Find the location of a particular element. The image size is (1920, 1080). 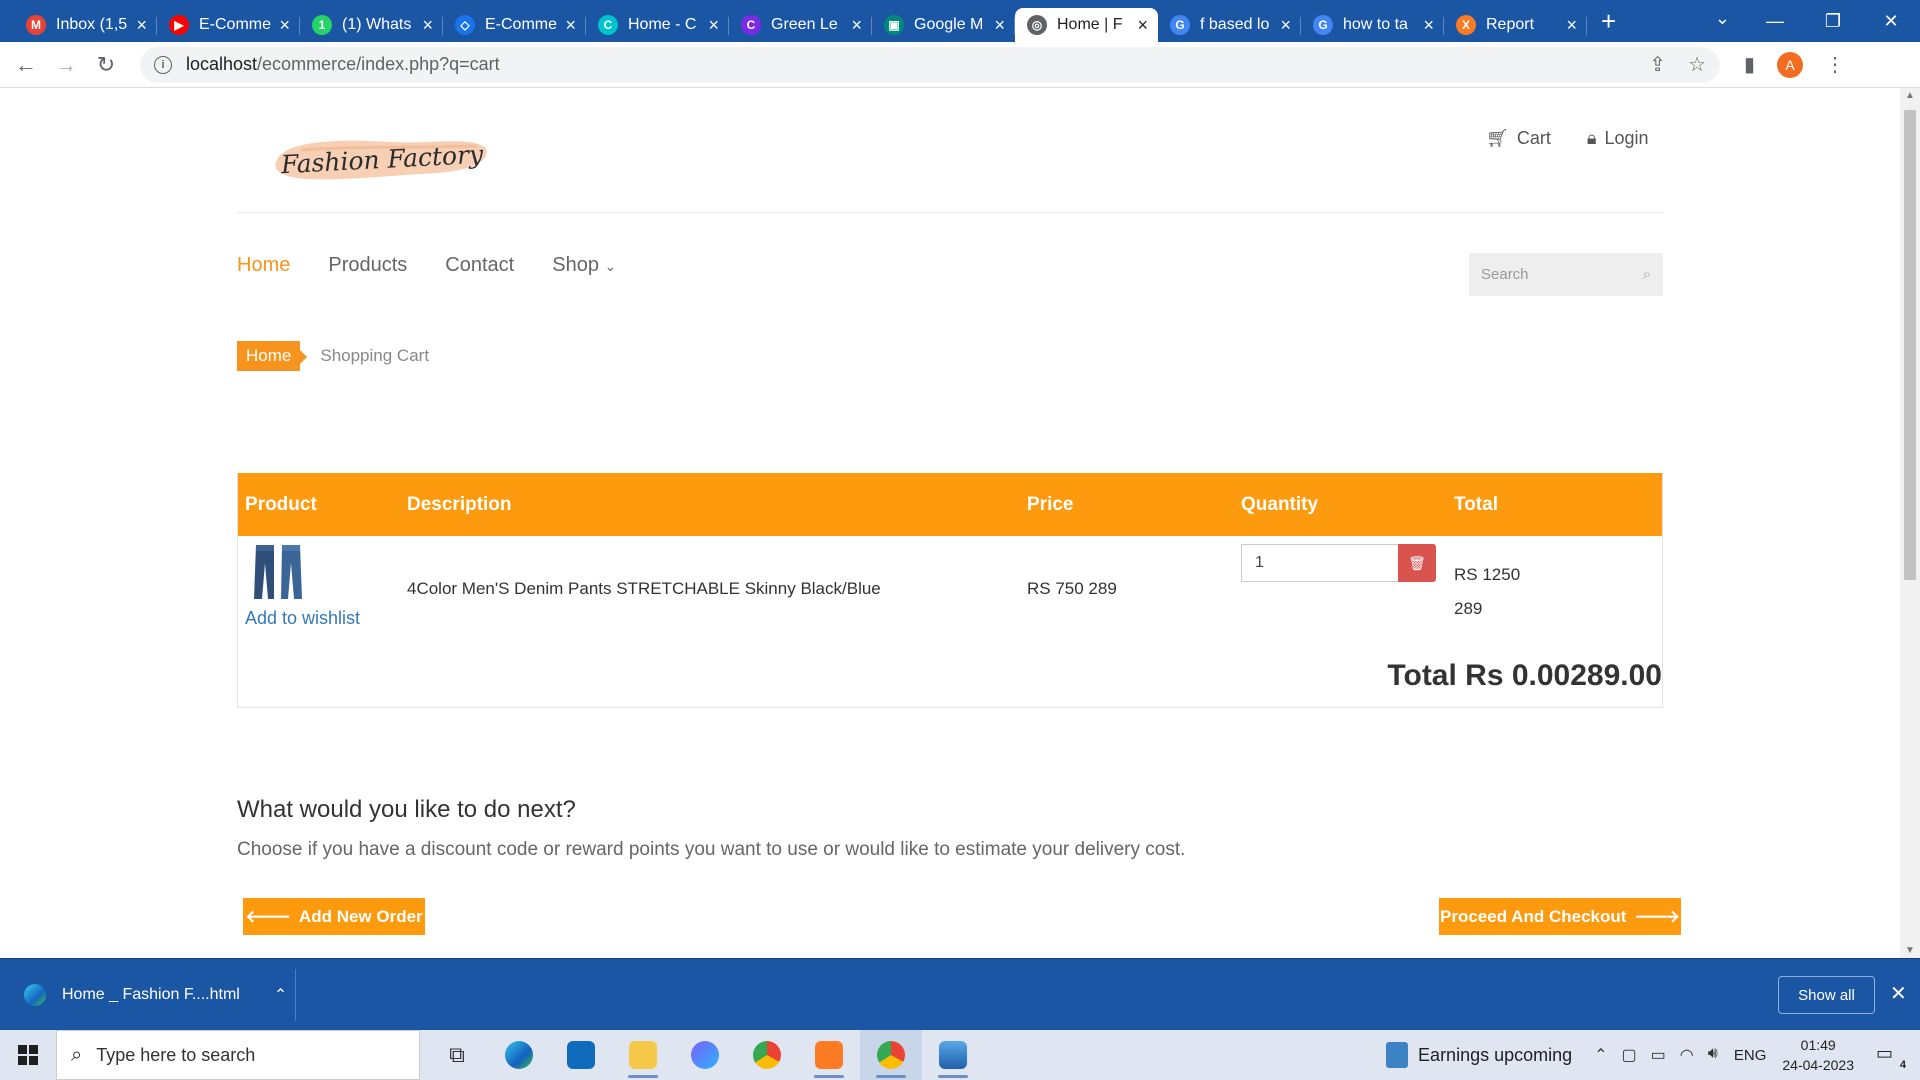

browser-tab: Gf based lo × is located at coordinates (1229, 25).